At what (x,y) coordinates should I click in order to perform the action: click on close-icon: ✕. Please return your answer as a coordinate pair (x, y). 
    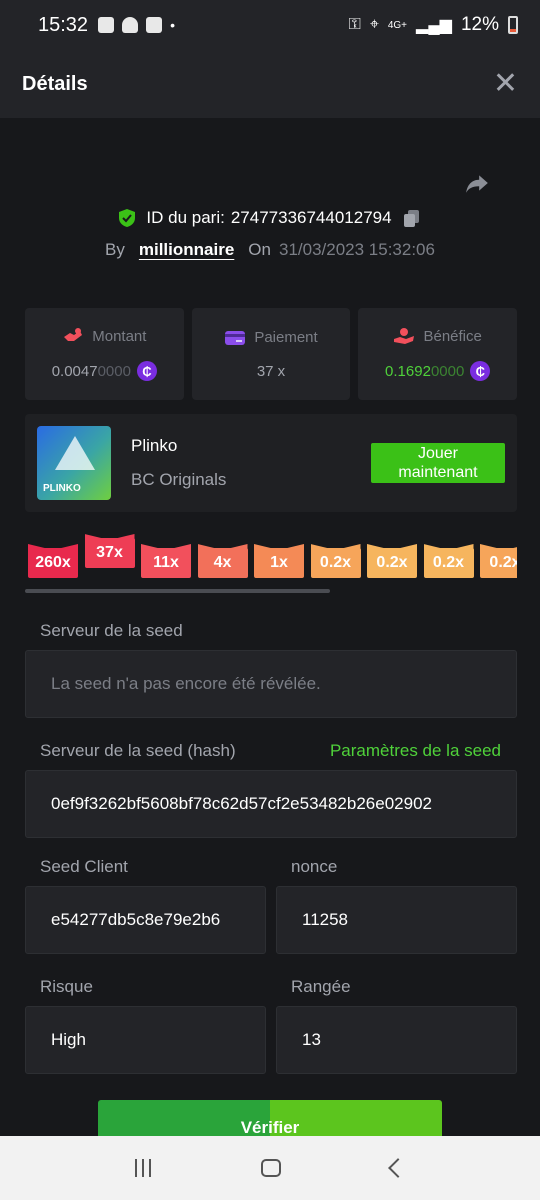
    Looking at the image, I should click on (505, 84).